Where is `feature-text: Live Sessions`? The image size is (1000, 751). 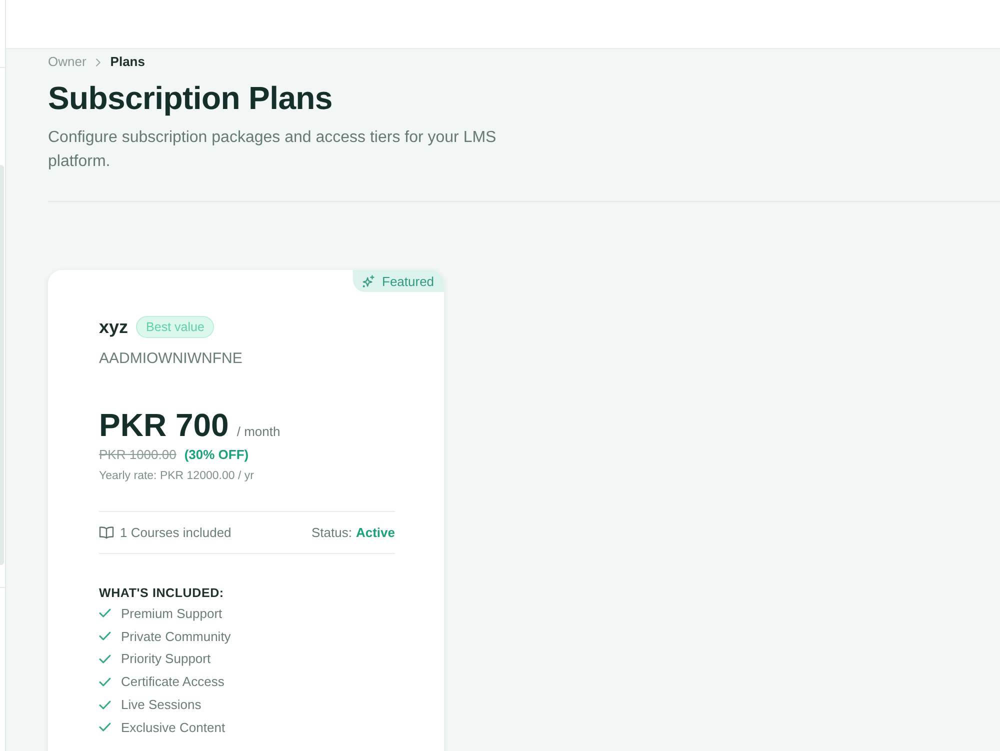
feature-text: Live Sessions is located at coordinates (161, 705).